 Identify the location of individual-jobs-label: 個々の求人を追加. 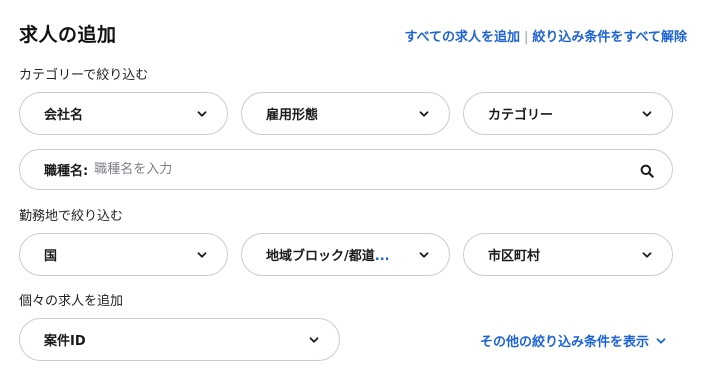
(71, 301).